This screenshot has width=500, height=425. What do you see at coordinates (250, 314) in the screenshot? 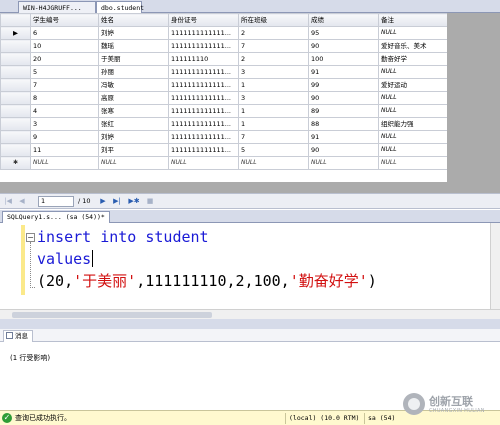
I see `editor-horizontal-scrollbar` at bounding box center [250, 314].